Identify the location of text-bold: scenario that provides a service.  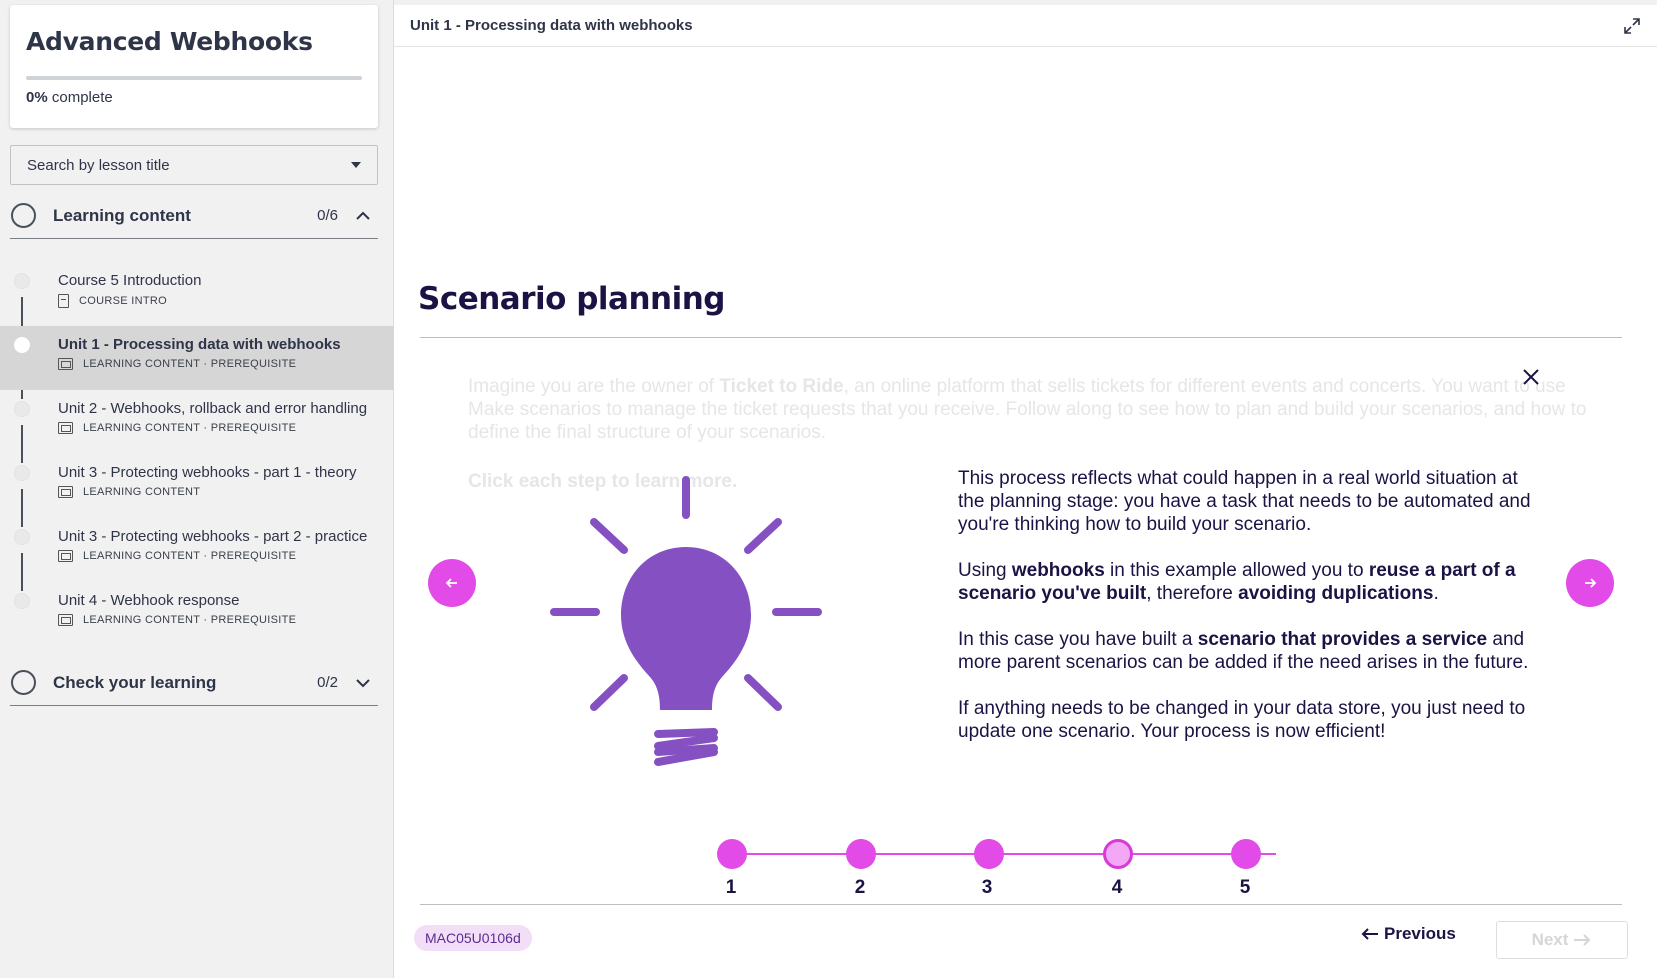
(1342, 639).